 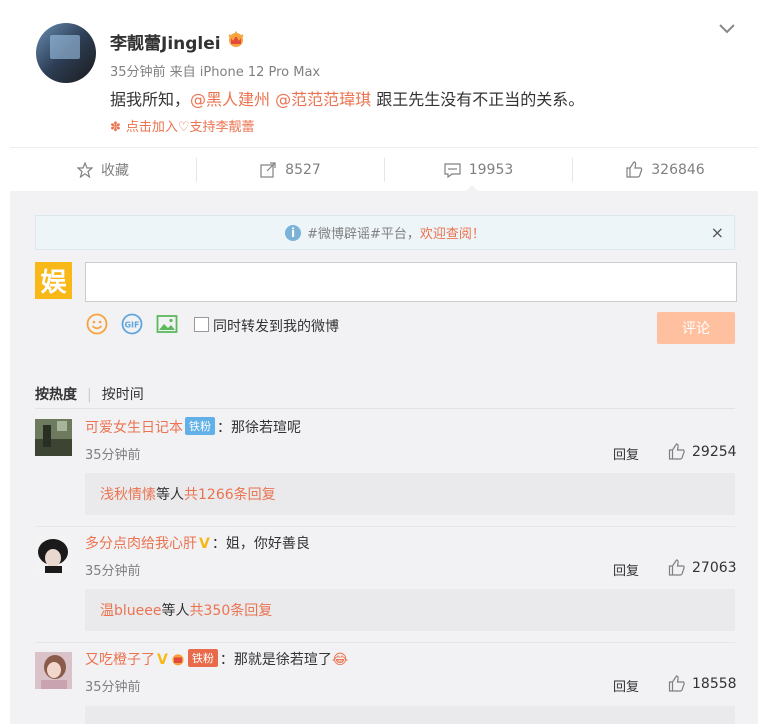 I want to click on comment-line: 又吃橙子了 V 铁粉 ：那就是徐若瑄了😂, so click(x=216, y=659).